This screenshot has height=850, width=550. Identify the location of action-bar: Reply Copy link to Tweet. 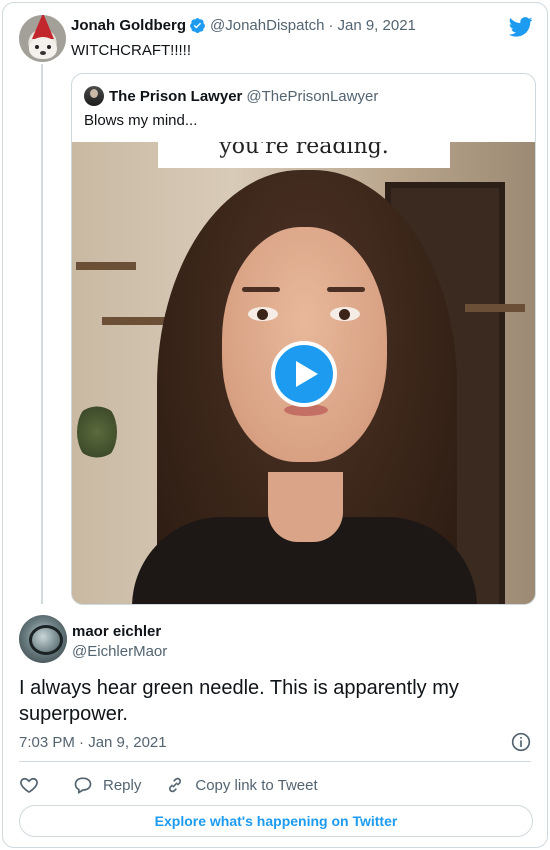
(168, 785).